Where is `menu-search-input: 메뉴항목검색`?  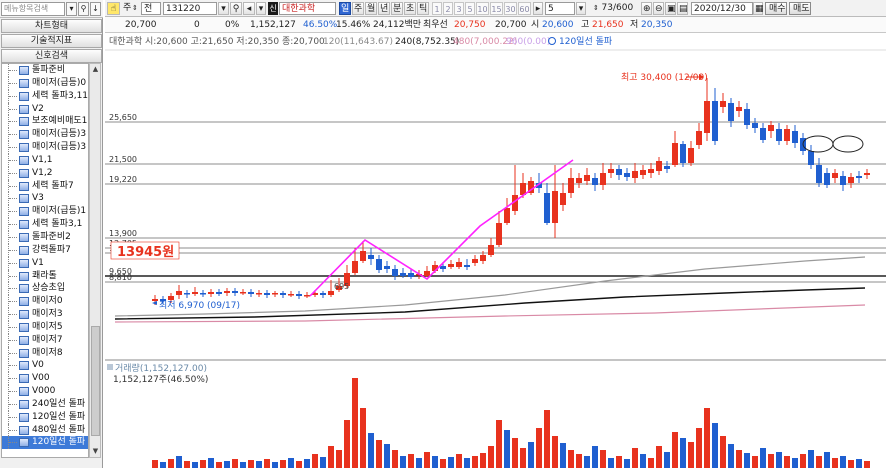
menu-search-input: 메뉴항목검색 is located at coordinates (33, 9).